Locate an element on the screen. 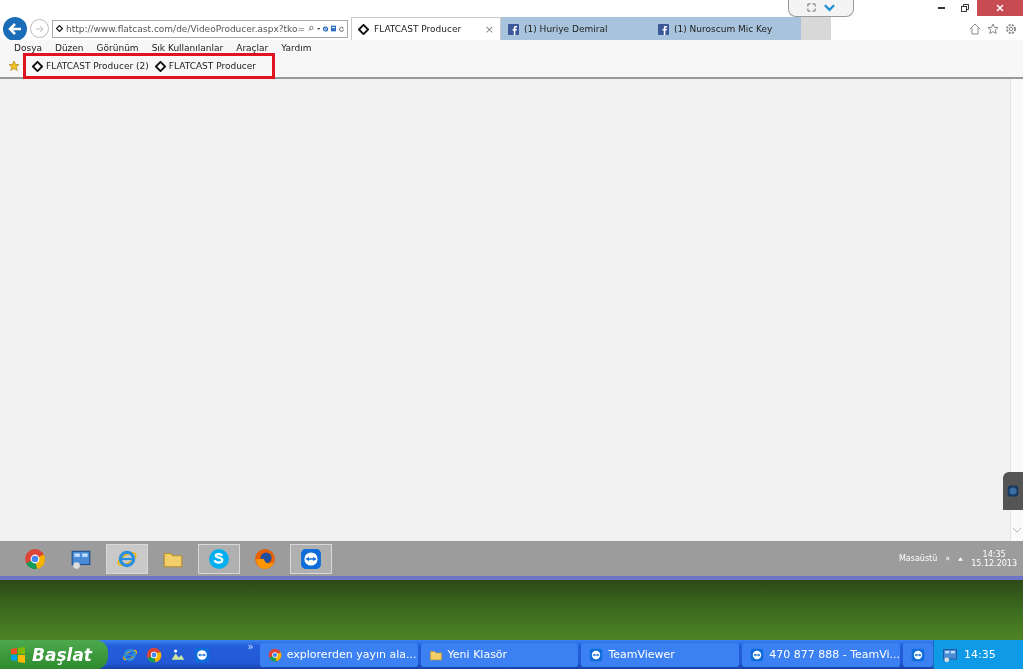  favorites-star-icon is located at coordinates (14, 66).